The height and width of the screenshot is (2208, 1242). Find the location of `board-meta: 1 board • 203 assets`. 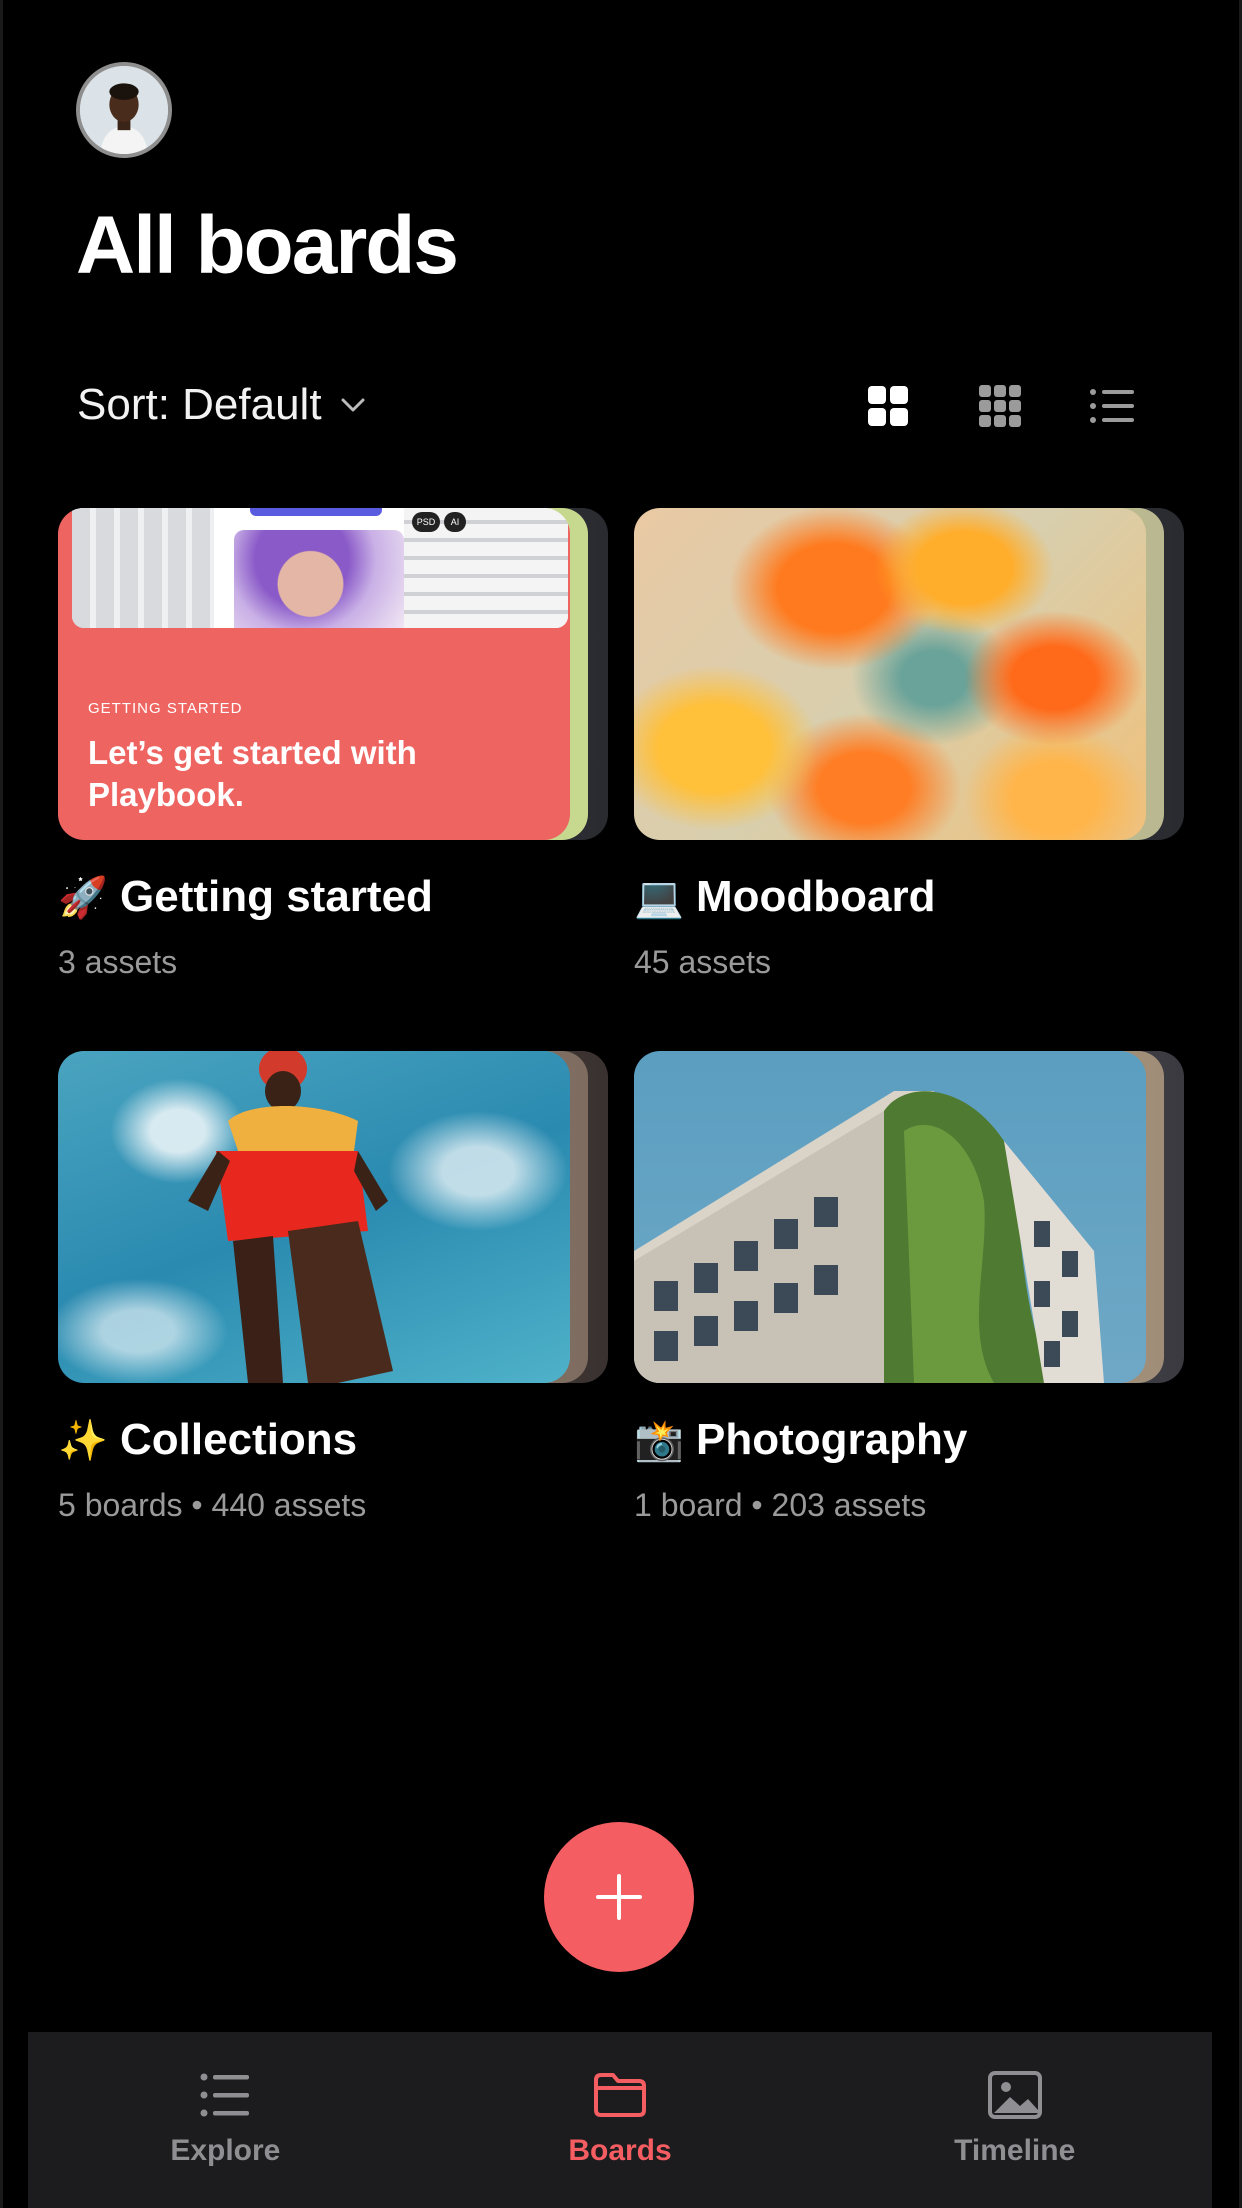

board-meta: 1 board • 203 assets is located at coordinates (780, 1505).